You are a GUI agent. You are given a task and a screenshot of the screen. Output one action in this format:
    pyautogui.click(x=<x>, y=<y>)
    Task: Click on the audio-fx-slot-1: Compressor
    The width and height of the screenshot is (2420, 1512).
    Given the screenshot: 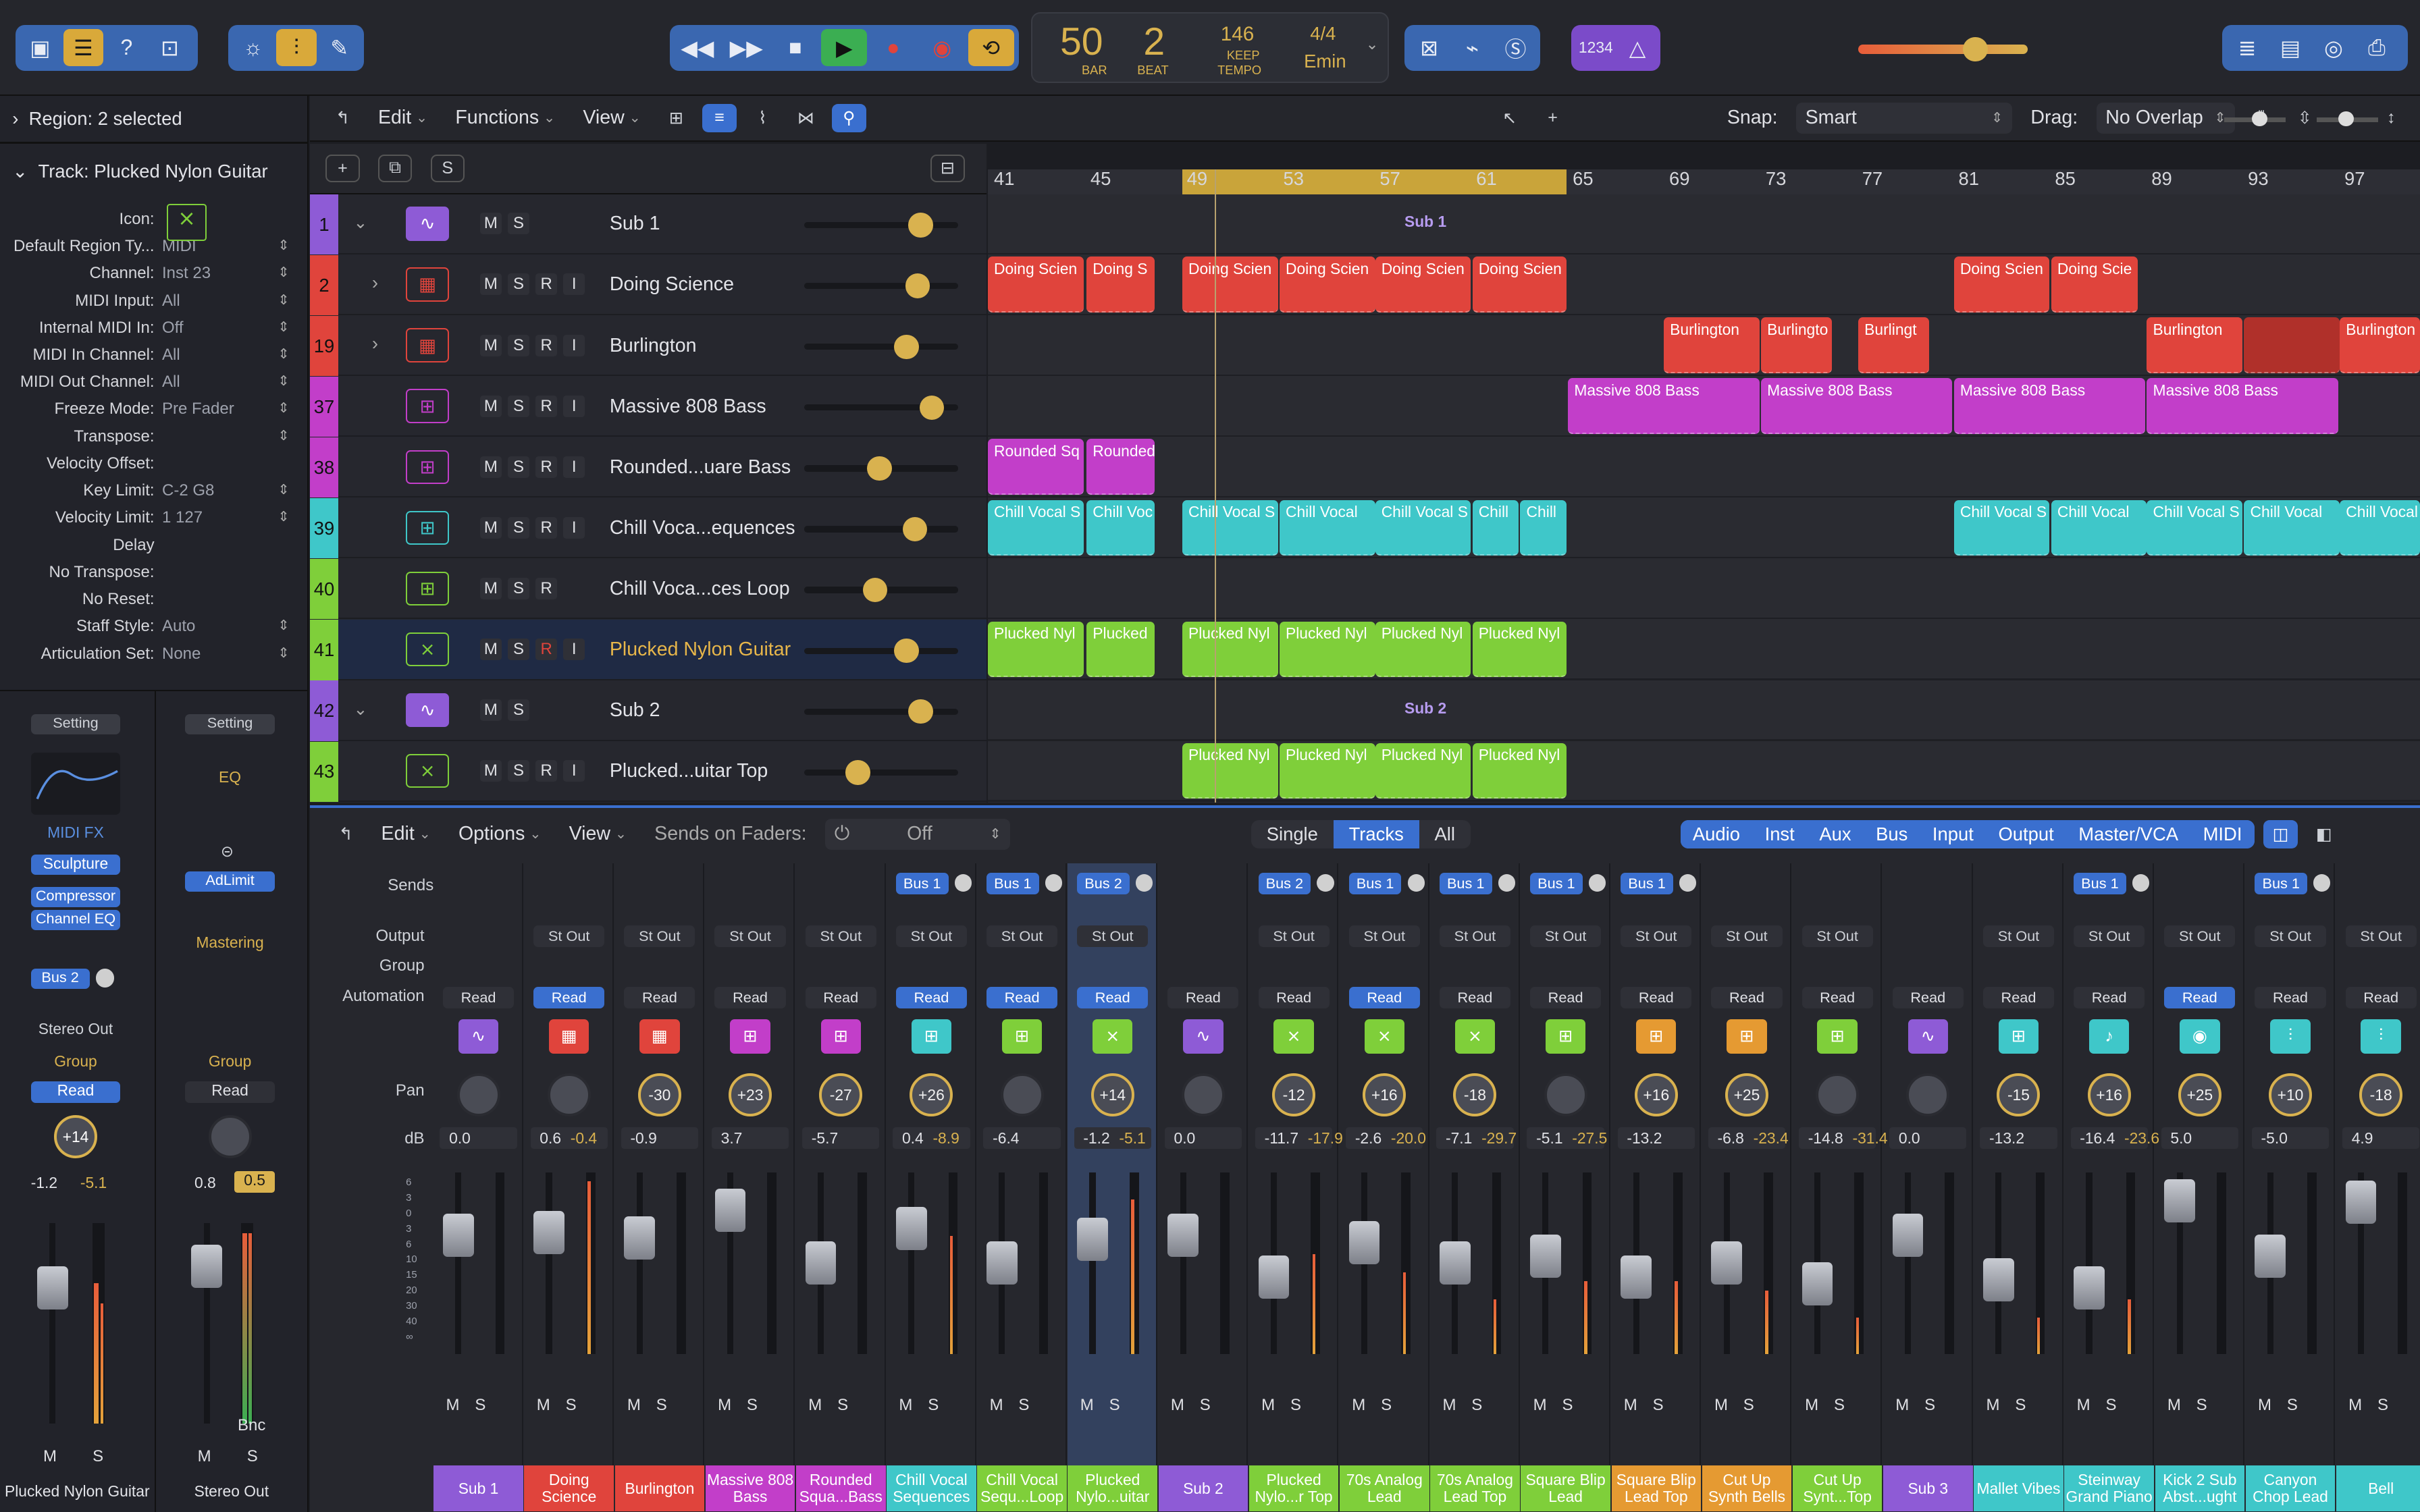 What is the action you would take?
    pyautogui.click(x=75, y=896)
    